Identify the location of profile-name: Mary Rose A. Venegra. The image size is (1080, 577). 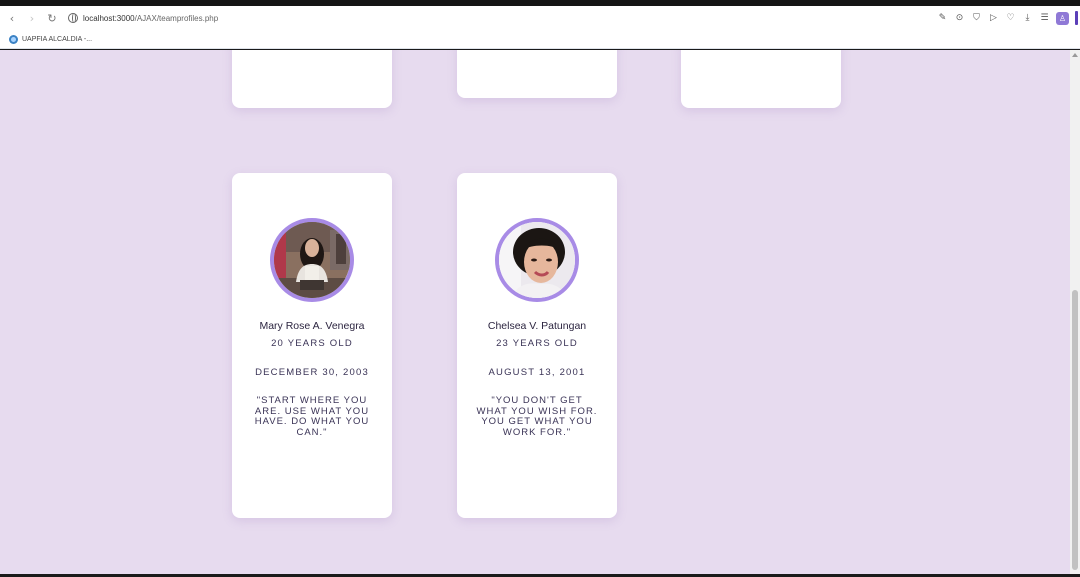
(312, 326).